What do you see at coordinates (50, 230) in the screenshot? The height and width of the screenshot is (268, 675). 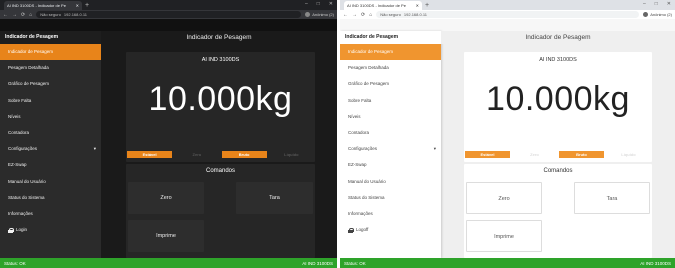 I see `sidebar-item-login: Login` at bounding box center [50, 230].